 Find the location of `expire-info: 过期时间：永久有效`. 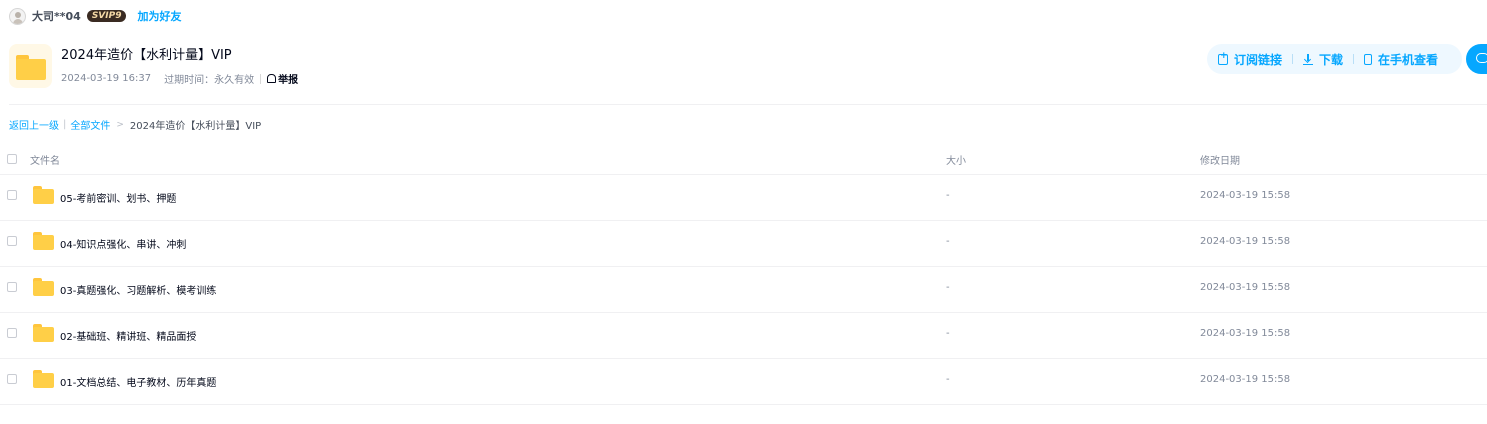

expire-info: 过期时间：永久有效 is located at coordinates (209, 80).